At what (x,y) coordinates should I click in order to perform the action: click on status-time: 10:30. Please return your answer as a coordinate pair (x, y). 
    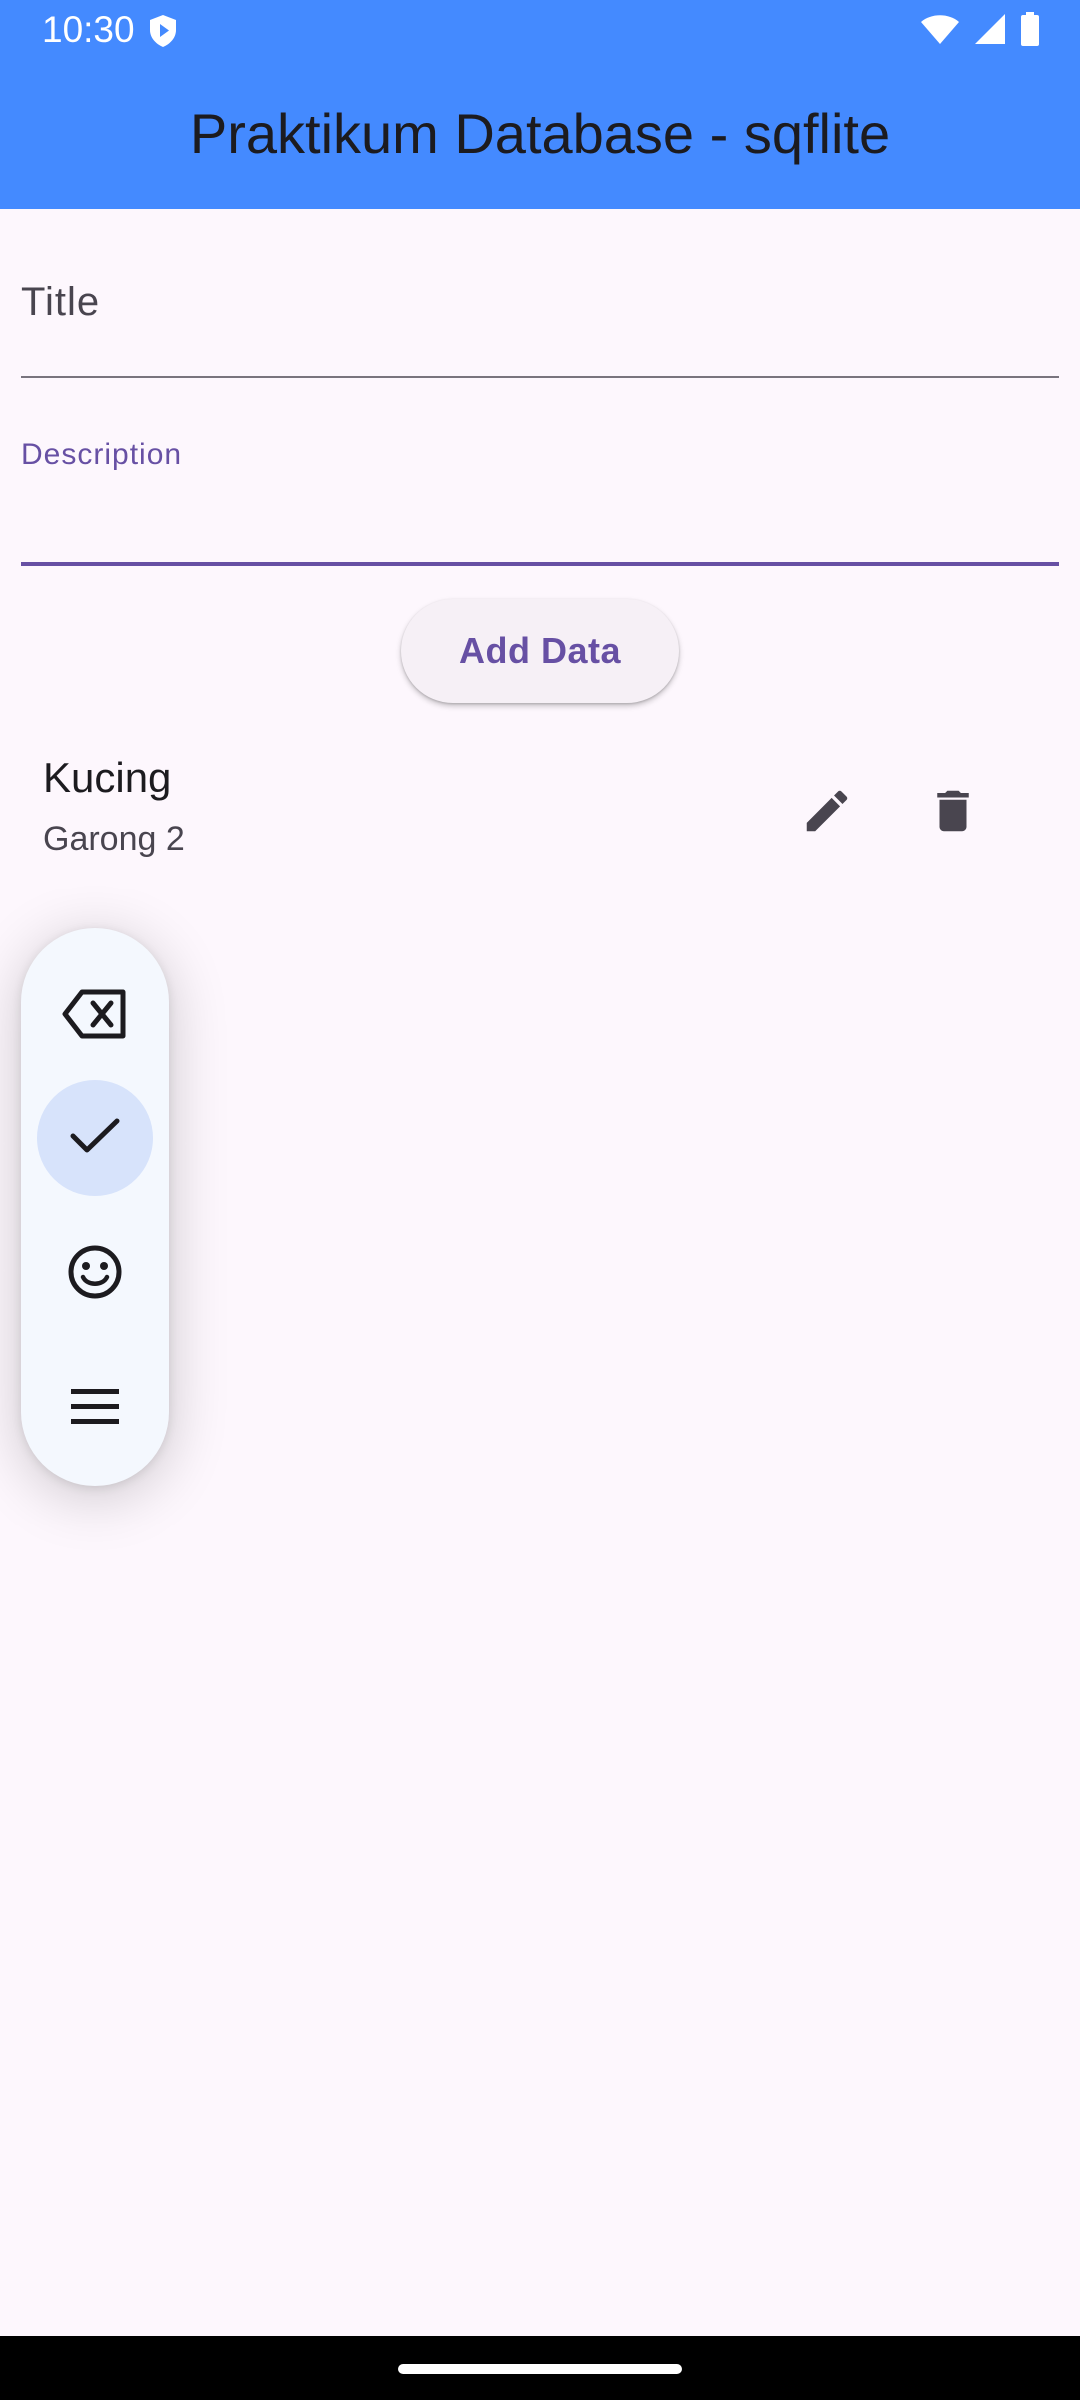
    Looking at the image, I should click on (88, 29).